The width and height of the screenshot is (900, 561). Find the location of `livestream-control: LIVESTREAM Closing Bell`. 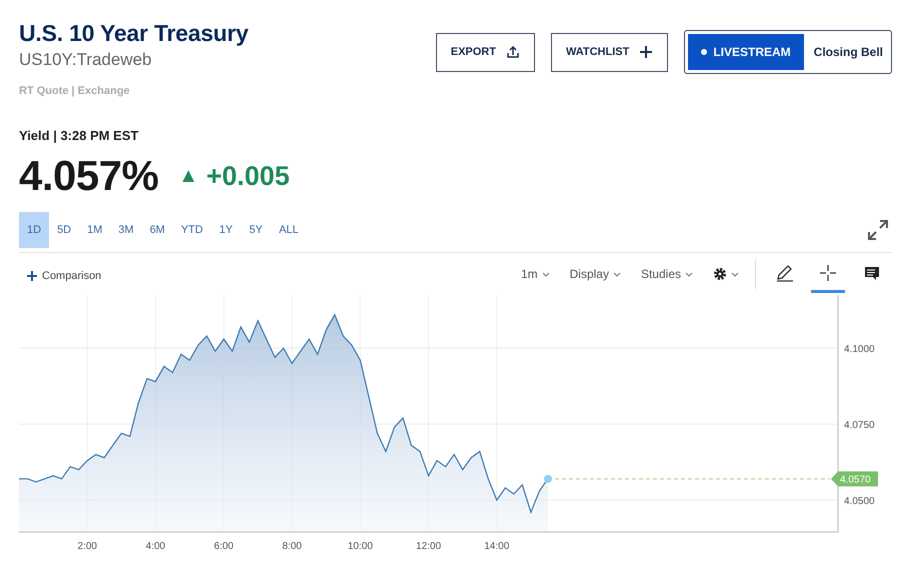

livestream-control: LIVESTREAM Closing Bell is located at coordinates (788, 52).